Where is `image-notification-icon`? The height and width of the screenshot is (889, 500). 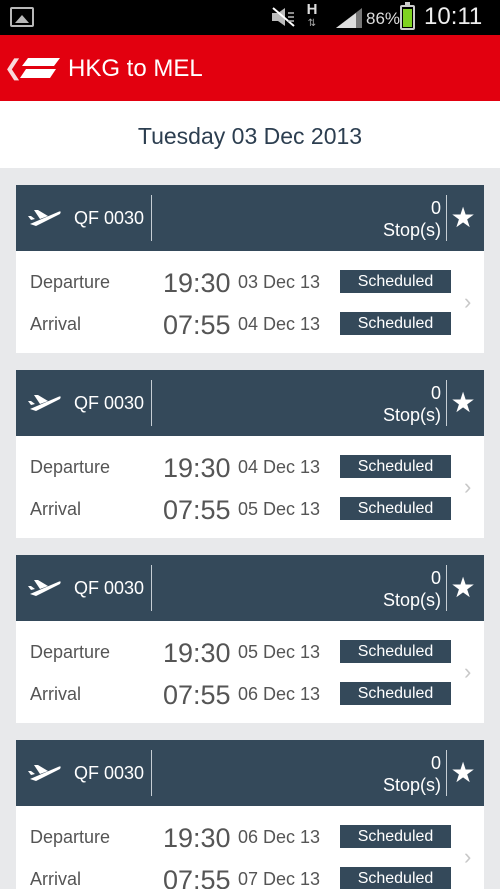
image-notification-icon is located at coordinates (22, 17).